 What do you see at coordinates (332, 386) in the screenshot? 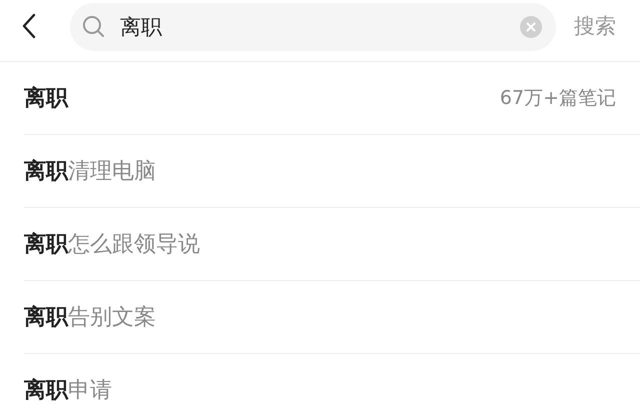
I see `suggestion-item: 离职申请` at bounding box center [332, 386].